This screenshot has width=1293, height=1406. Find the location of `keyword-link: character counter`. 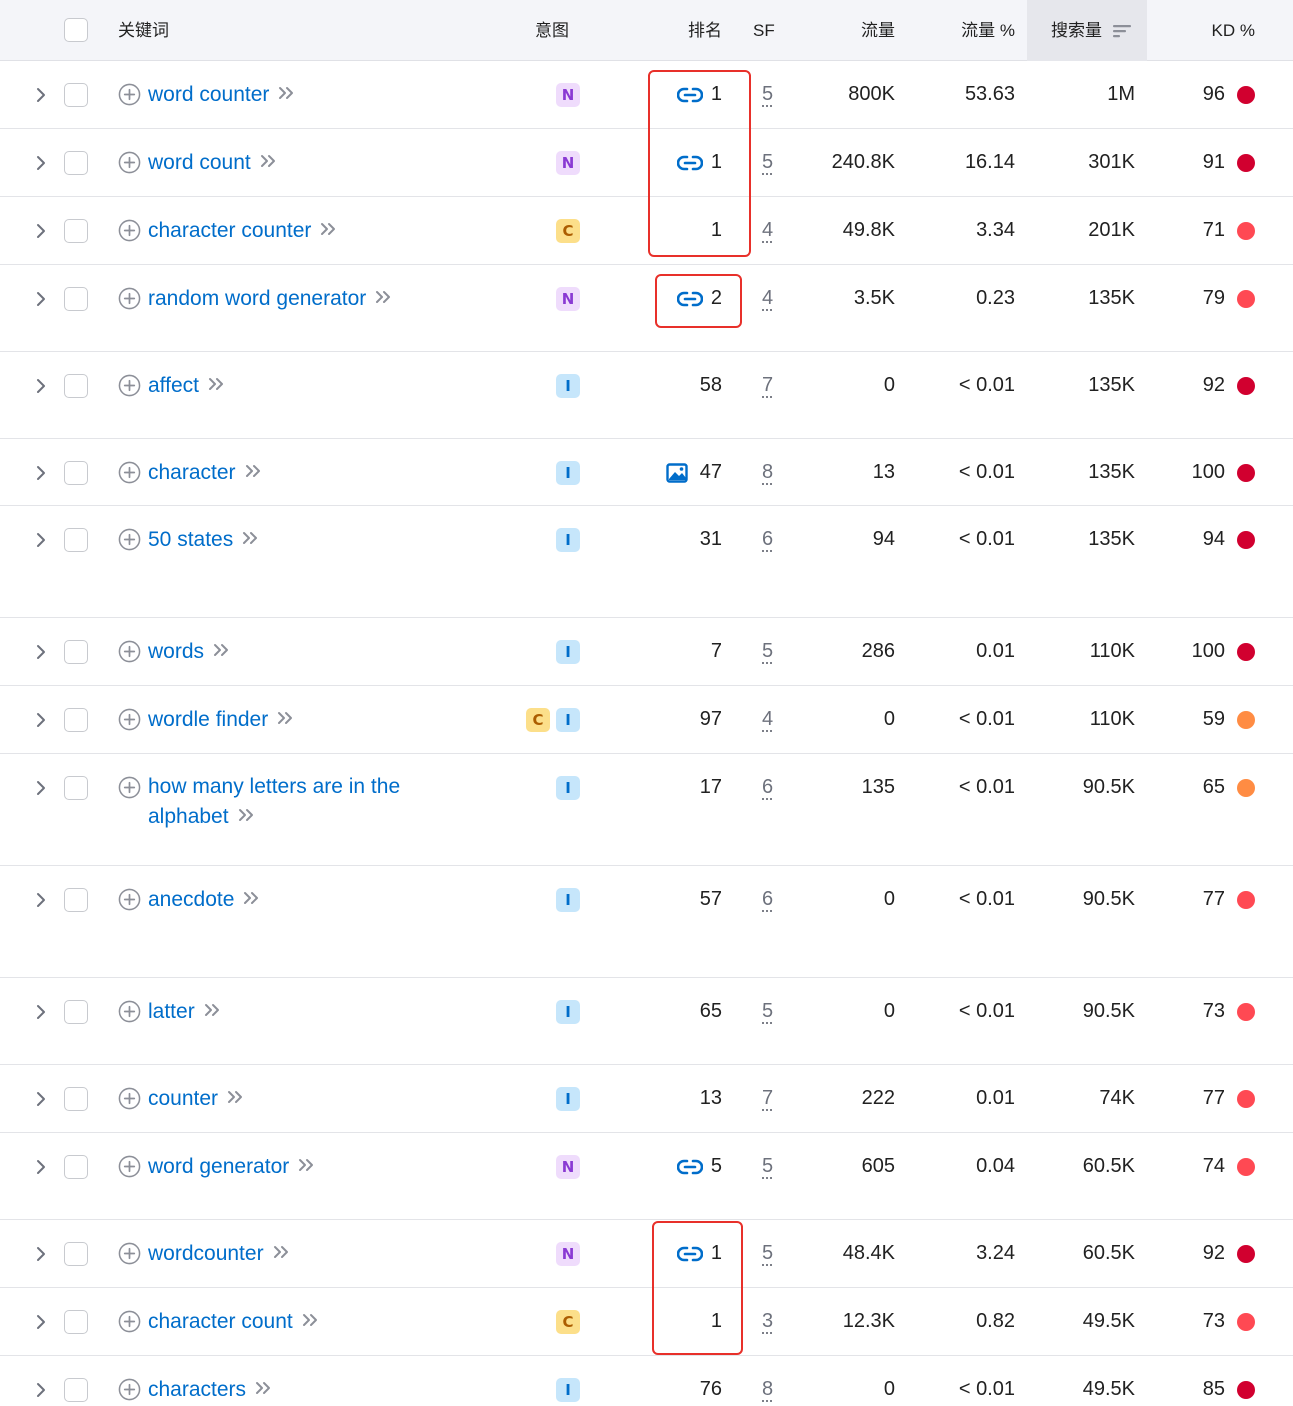

keyword-link: character counter is located at coordinates (243, 230).